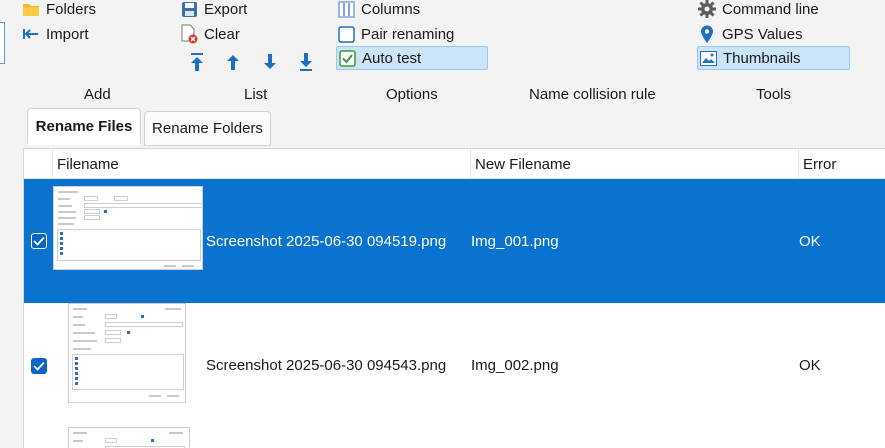 The image size is (885, 448). I want to click on import-button: Import, so click(55, 34).